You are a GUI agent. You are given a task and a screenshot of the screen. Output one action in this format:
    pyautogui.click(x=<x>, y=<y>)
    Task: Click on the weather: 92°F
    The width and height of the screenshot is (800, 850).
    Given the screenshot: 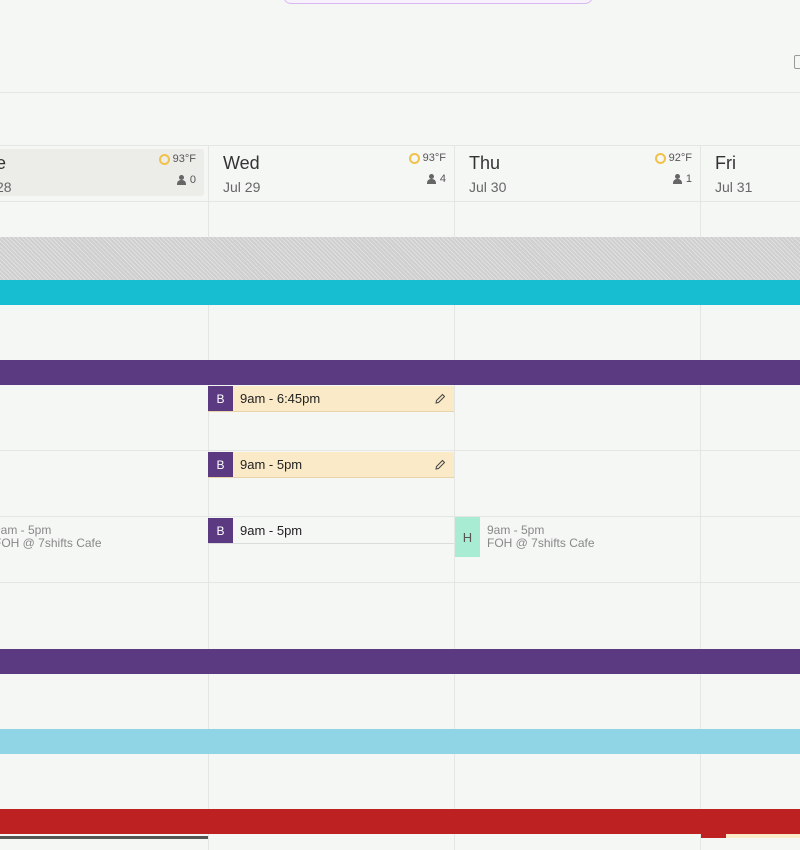 What is the action you would take?
    pyautogui.click(x=673, y=158)
    